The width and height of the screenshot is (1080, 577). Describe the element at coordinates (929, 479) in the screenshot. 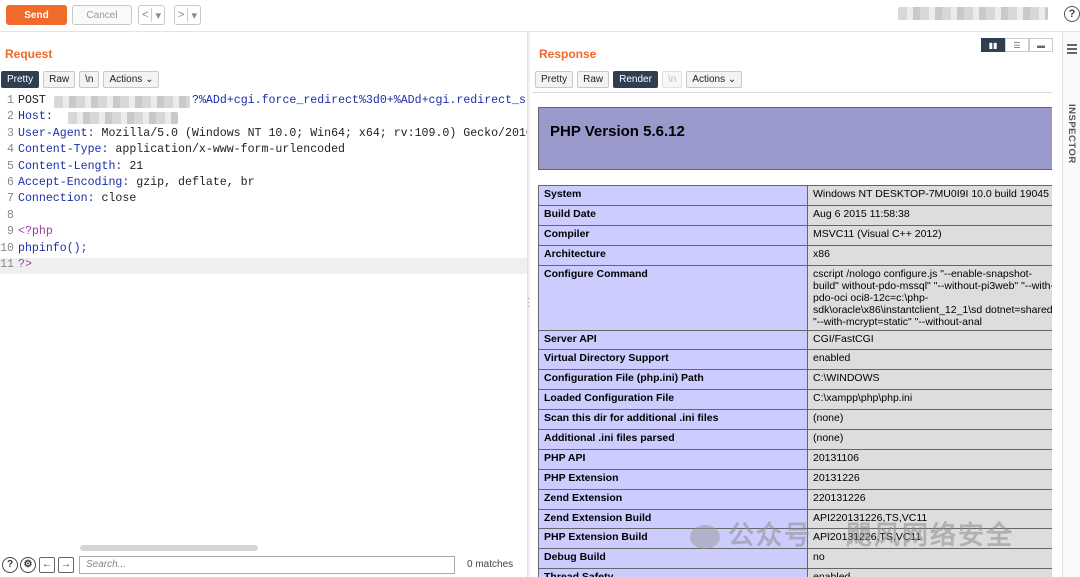

I see `phpinfo-value: 20131226` at that location.